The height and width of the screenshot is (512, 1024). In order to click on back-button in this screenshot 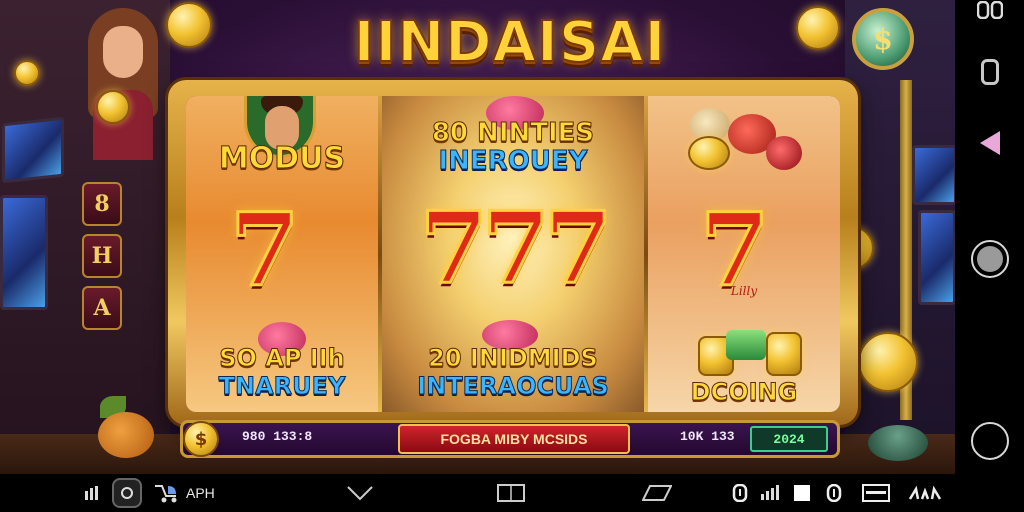, I will do `click(989, 143)`.